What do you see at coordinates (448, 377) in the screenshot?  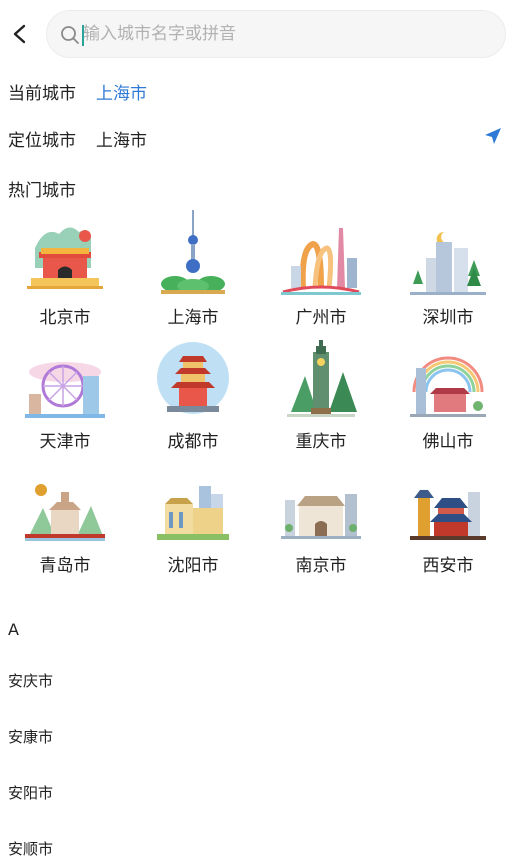 I see `foshan-illustration-icon` at bounding box center [448, 377].